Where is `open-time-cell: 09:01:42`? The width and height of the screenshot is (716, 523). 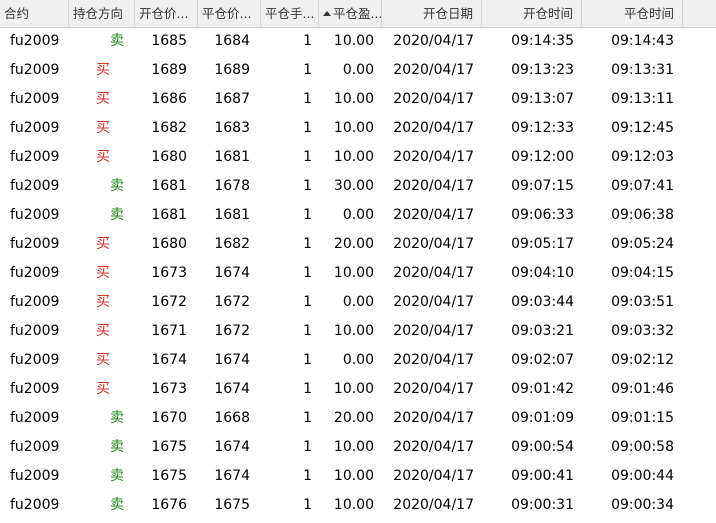
open-time-cell: 09:01:42 is located at coordinates (542, 389).